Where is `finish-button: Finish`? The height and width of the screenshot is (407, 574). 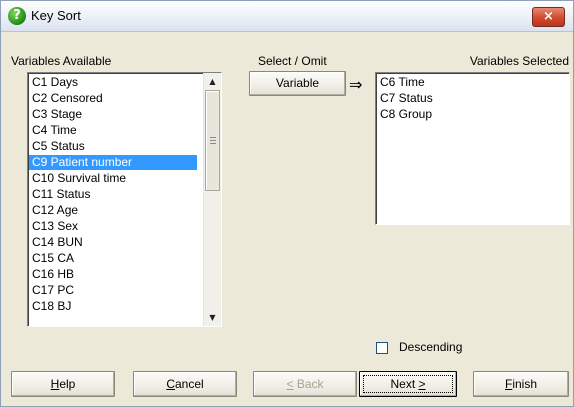 finish-button: Finish is located at coordinates (521, 384).